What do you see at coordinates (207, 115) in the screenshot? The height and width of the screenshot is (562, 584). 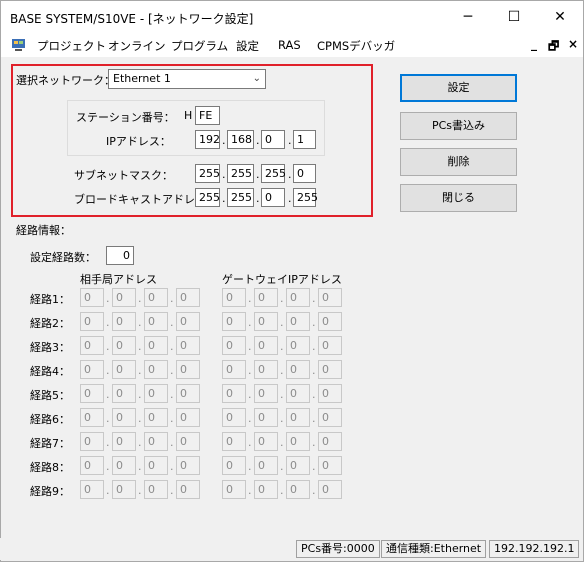 I see `station-number-input: FE` at bounding box center [207, 115].